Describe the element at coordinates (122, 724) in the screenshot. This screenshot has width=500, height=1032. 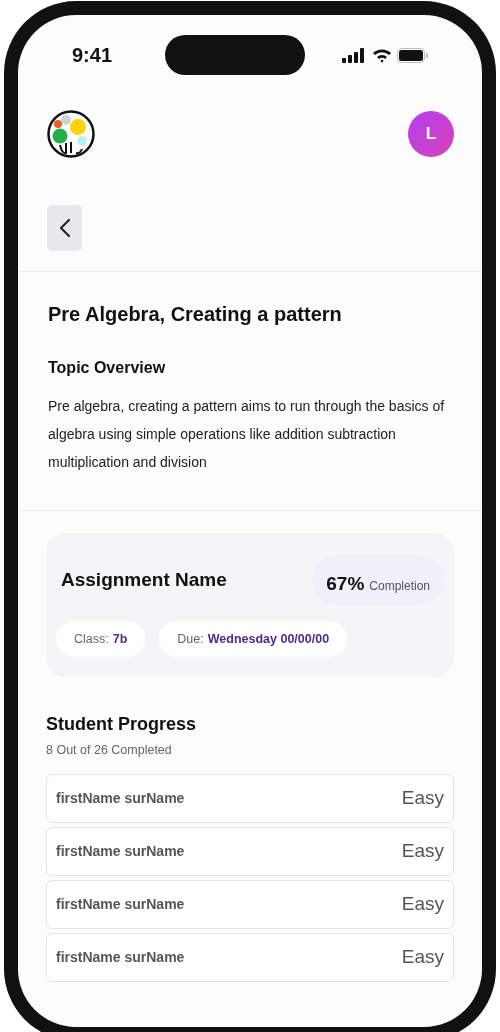
I see `progress-title: Student Progress` at that location.